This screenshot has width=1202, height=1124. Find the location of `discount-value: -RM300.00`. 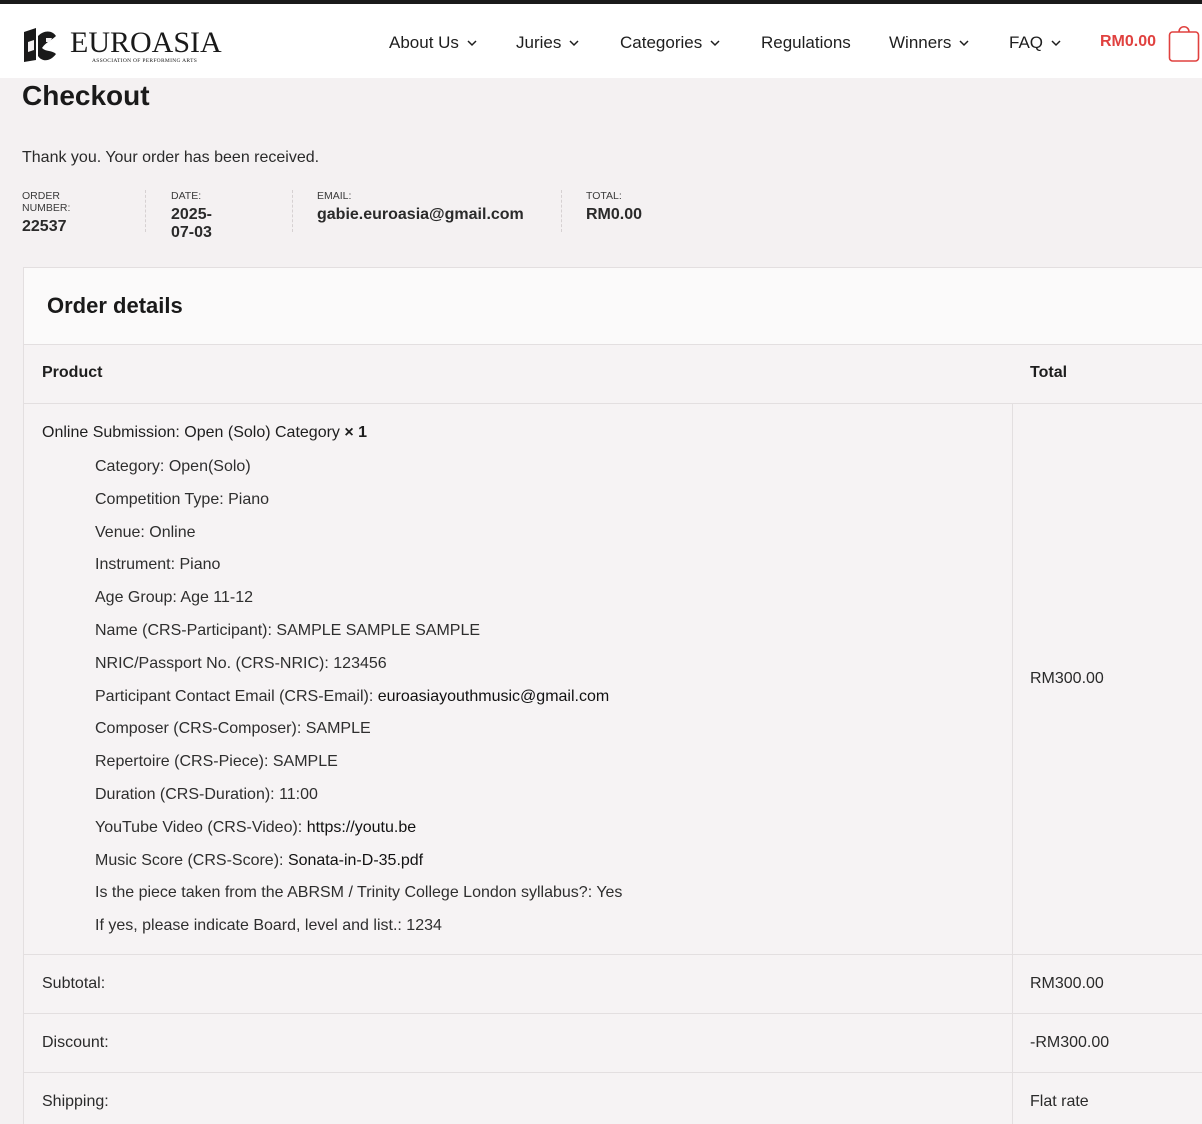

discount-value: -RM300.00 is located at coordinates (1070, 1042).